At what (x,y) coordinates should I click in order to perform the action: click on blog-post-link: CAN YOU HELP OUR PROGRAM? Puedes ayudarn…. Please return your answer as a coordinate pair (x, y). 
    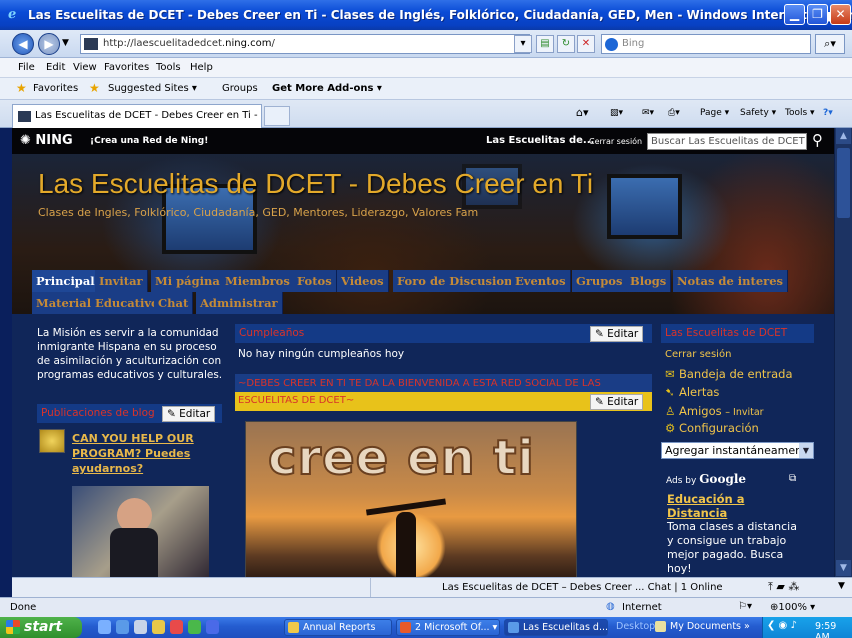
    Looking at the image, I should click on (142, 453).